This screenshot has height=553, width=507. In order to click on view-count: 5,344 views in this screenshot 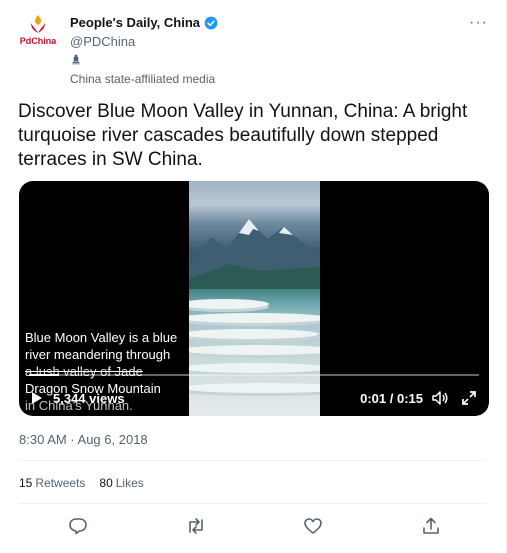, I will do `click(89, 398)`.